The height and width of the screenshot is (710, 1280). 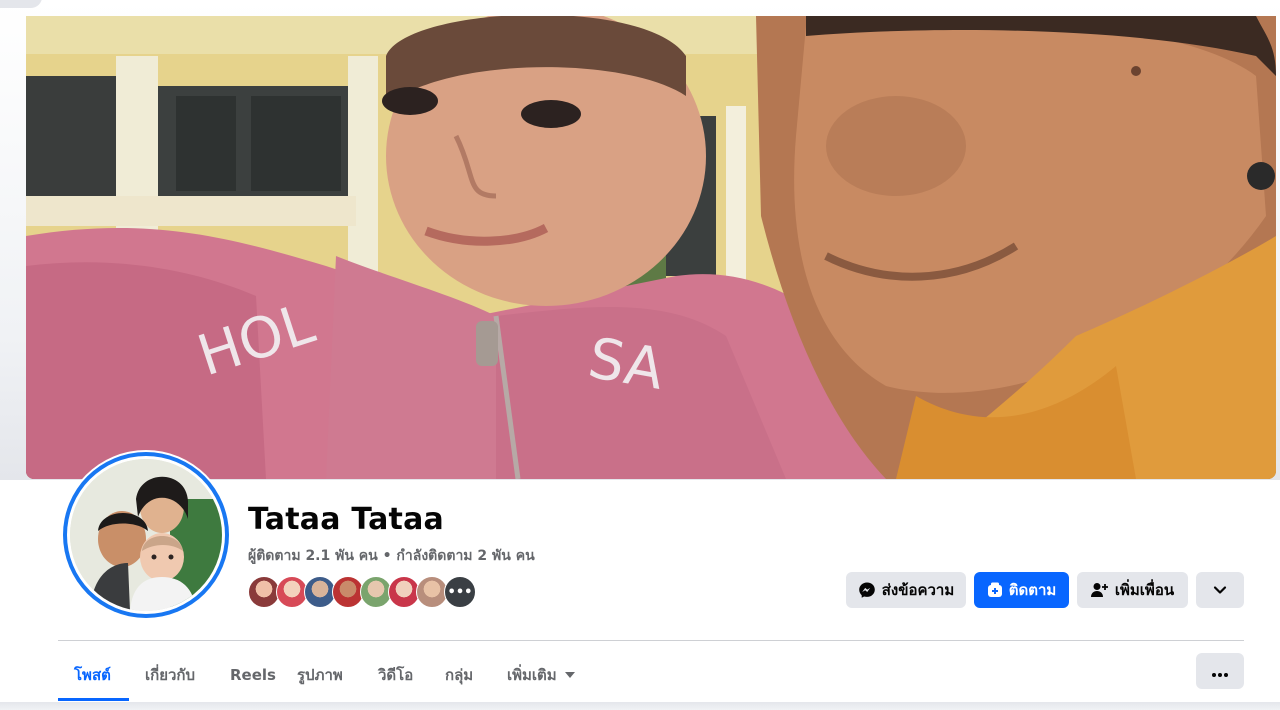 I want to click on more-dots-icon, so click(x=1220, y=671).